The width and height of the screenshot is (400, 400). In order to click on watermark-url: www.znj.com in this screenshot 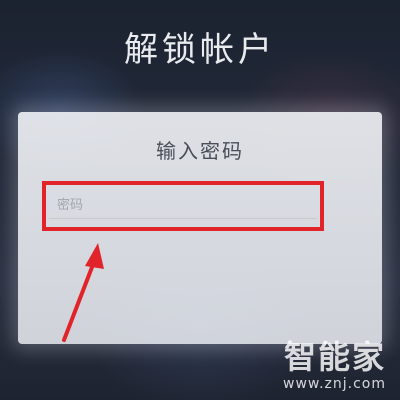, I will do `click(334, 384)`.